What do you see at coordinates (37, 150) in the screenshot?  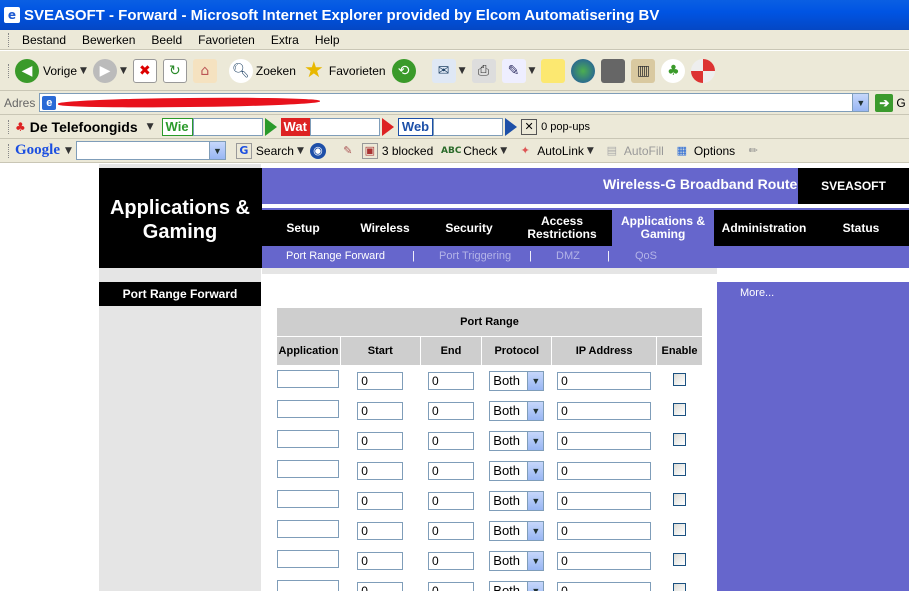 I see `google-logo: Google` at bounding box center [37, 150].